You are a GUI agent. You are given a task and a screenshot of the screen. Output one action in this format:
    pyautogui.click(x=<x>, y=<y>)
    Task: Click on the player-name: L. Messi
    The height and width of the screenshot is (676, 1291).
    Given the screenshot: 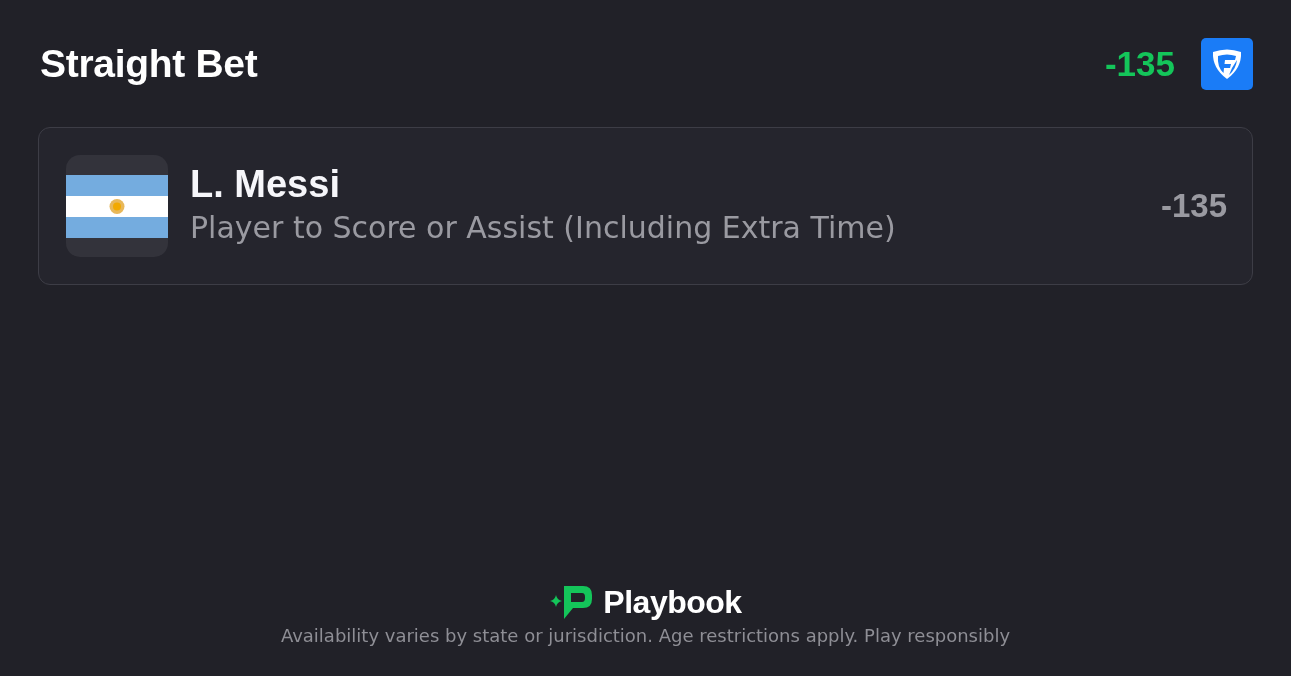 What is the action you would take?
    pyautogui.click(x=265, y=184)
    